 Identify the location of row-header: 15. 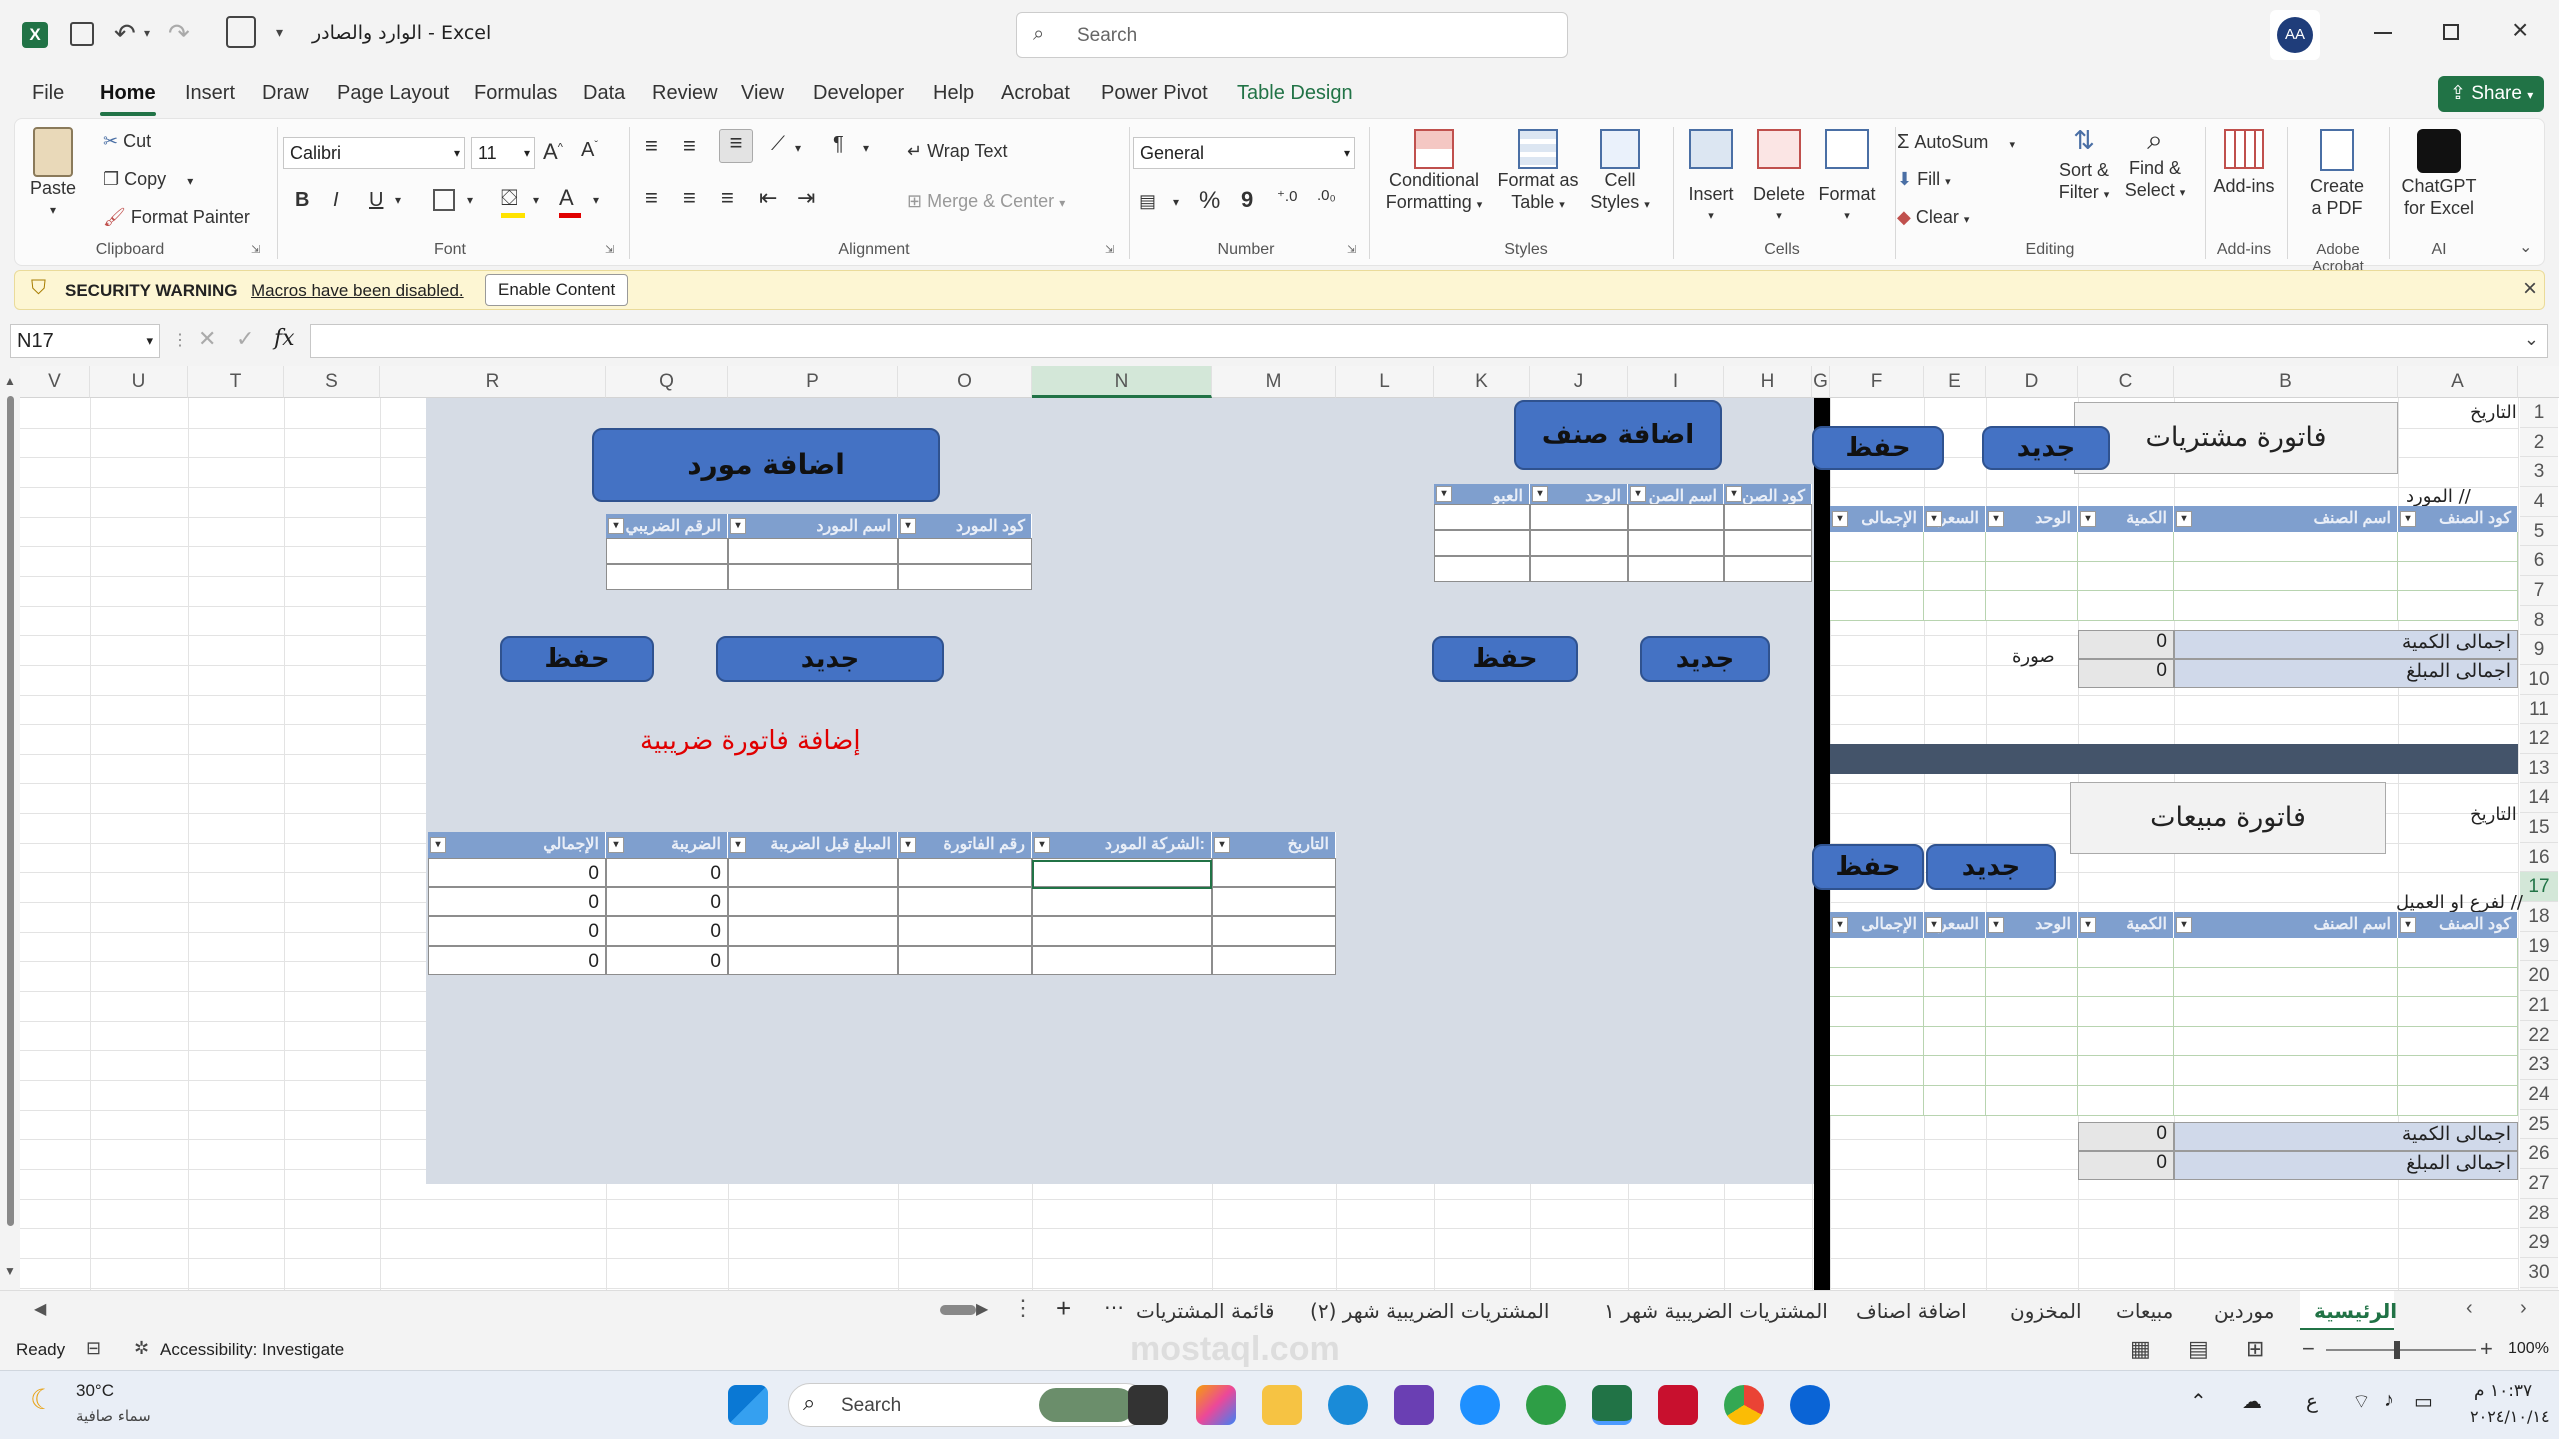
(2539, 828).